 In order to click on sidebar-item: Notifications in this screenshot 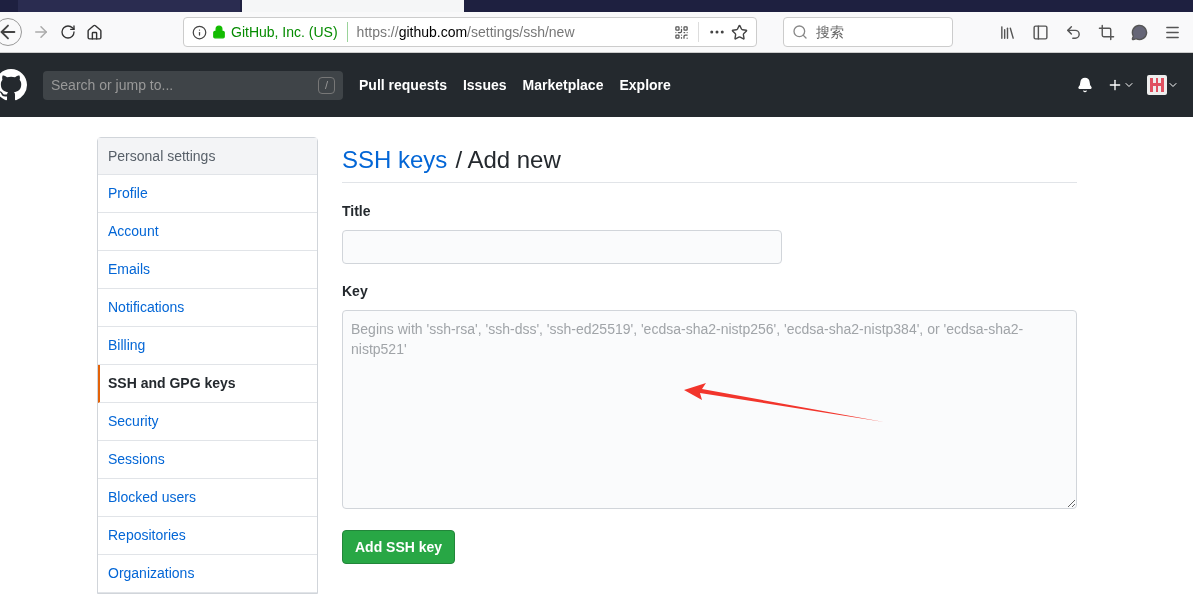, I will do `click(207, 308)`.